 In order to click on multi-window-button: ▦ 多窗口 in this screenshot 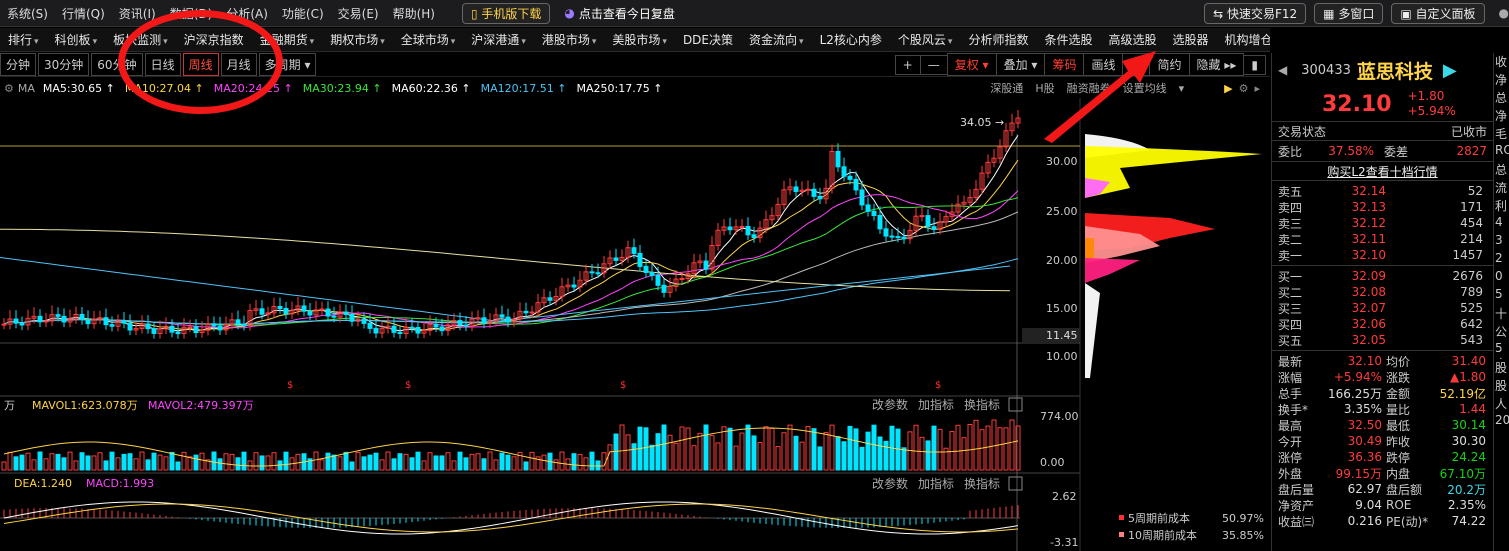, I will do `click(1349, 13)`.